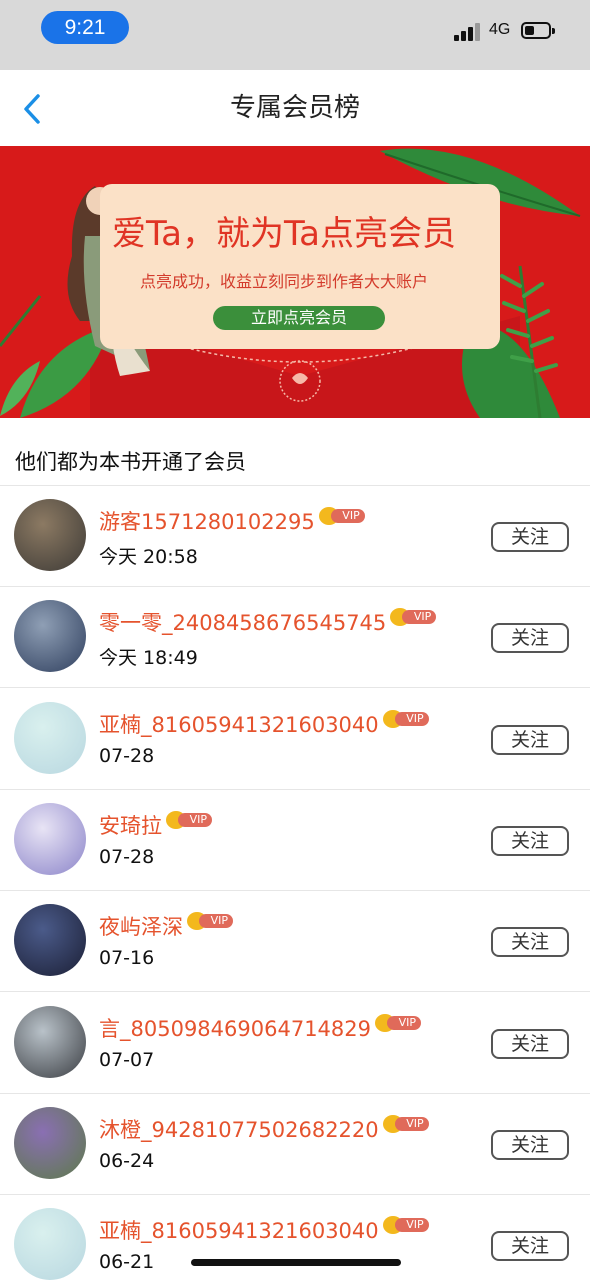 The width and height of the screenshot is (590, 1280). What do you see at coordinates (127, 1060) in the screenshot?
I see `member-time: 07-07` at bounding box center [127, 1060].